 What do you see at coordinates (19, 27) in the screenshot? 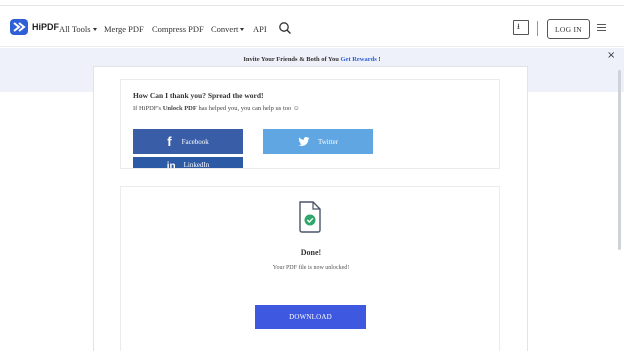
I see `hipdf-logo-icon` at bounding box center [19, 27].